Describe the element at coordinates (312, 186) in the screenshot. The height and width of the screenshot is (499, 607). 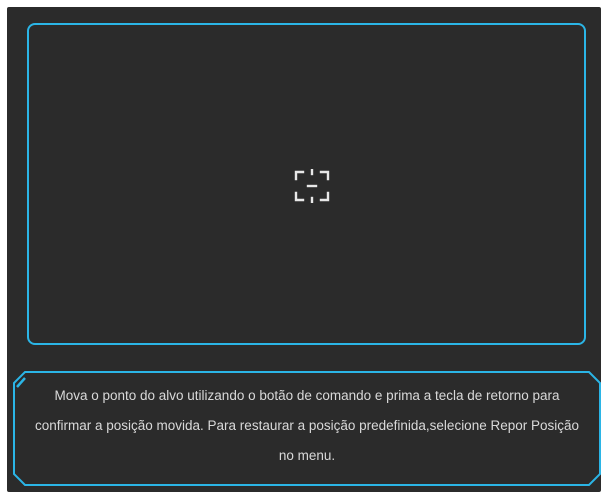
I see `focus-crosshair-icon` at that location.